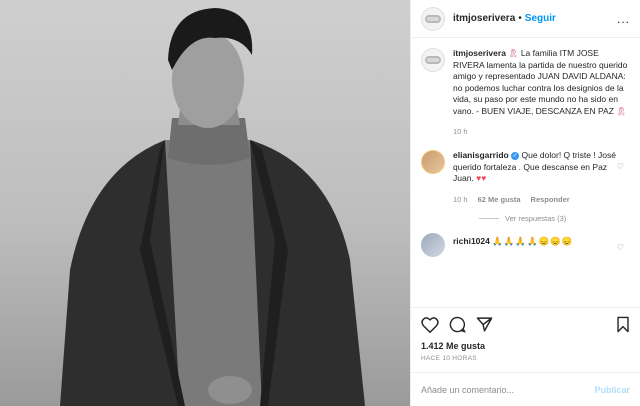 The height and width of the screenshot is (406, 640). I want to click on view-replies-button: Ver respuestas (3), so click(554, 218).